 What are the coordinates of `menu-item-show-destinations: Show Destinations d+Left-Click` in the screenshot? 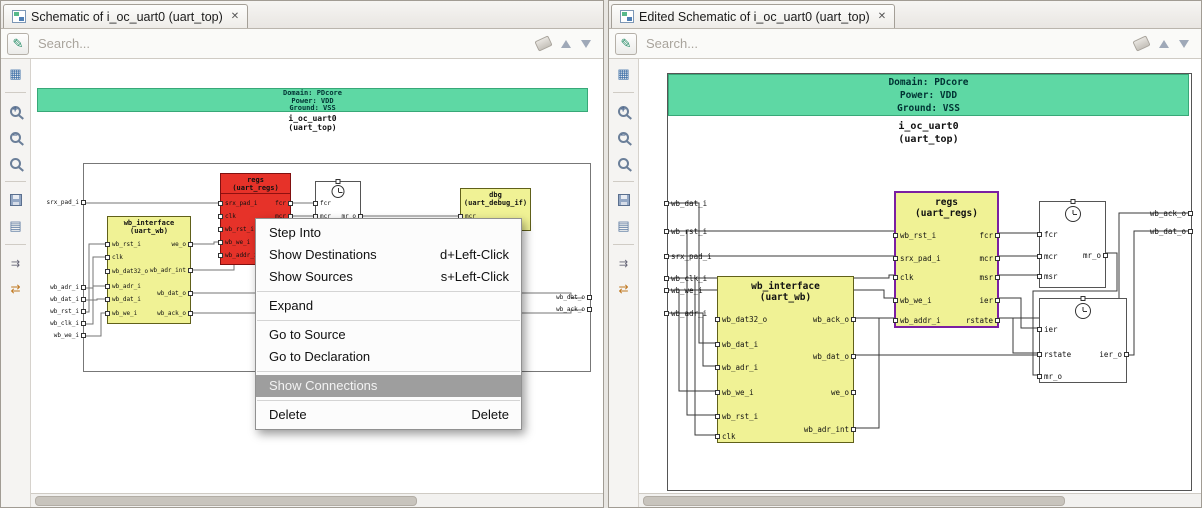 It's located at (388, 255).